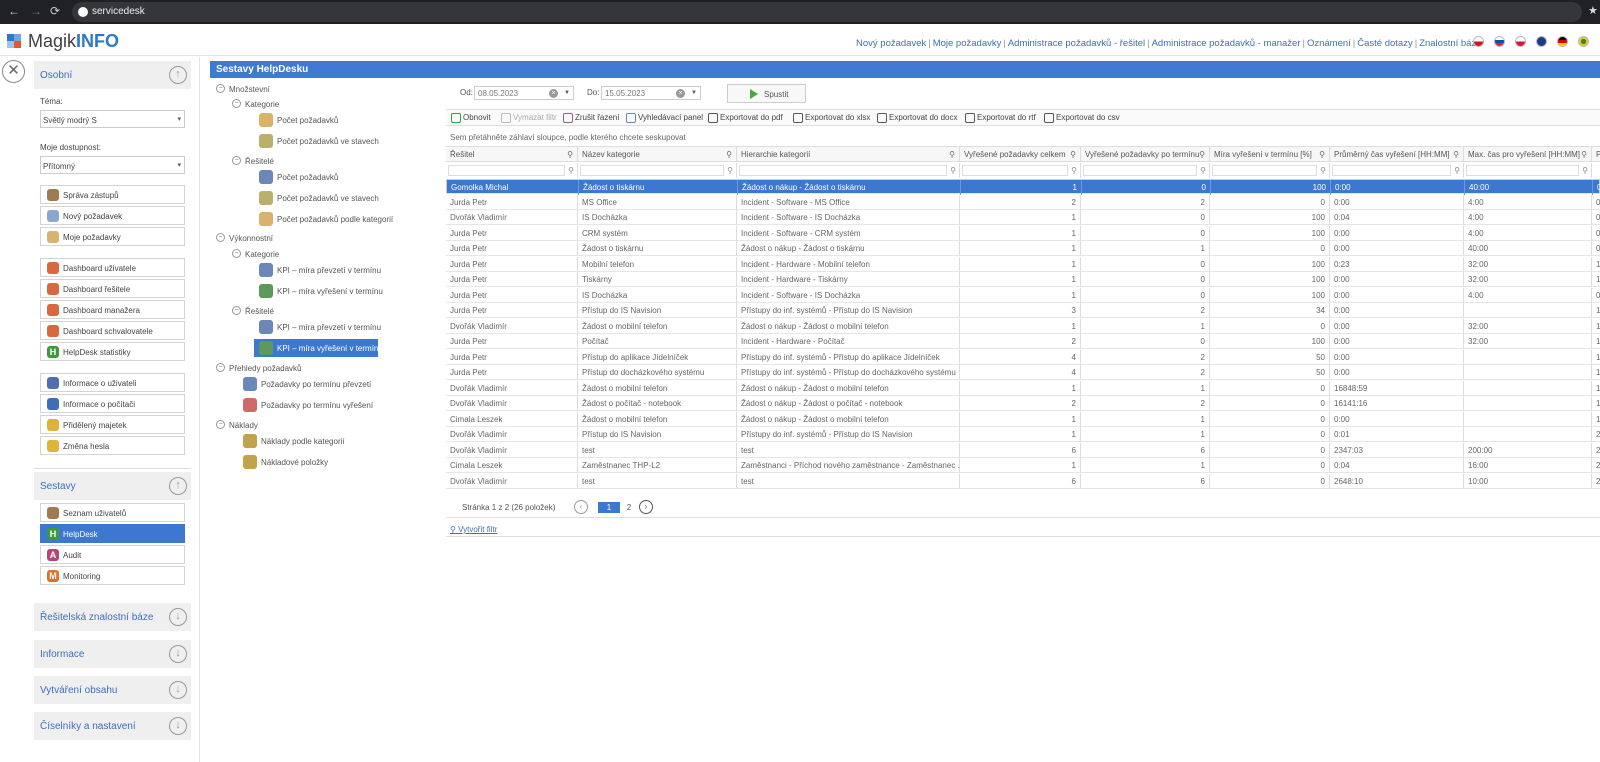 The height and width of the screenshot is (762, 1600). What do you see at coordinates (73, 41) in the screenshot?
I see `logo: MagikINFO` at bounding box center [73, 41].